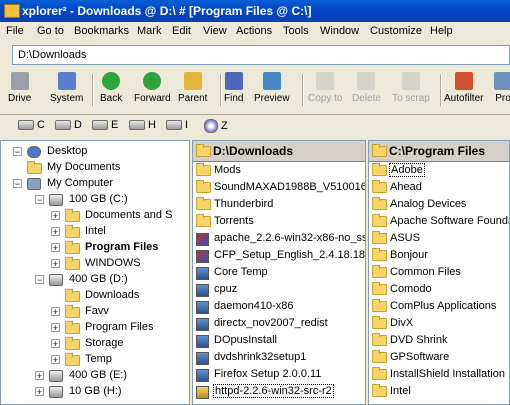  I want to click on folder-row: Common Files, so click(439, 272).